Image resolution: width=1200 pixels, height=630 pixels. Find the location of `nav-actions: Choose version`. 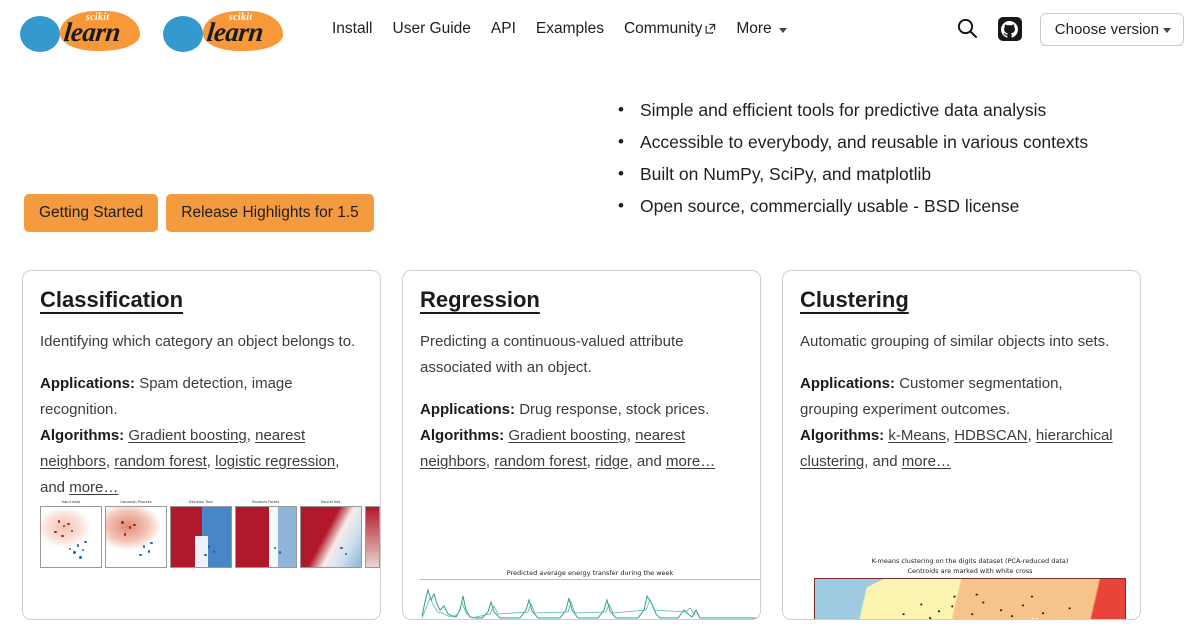

nav-actions: Choose version is located at coordinates (1069, 29).